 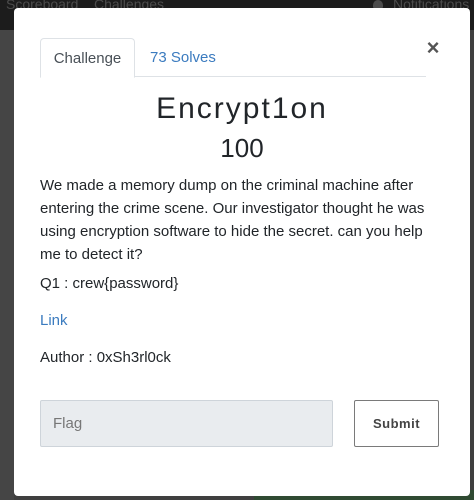 What do you see at coordinates (242, 108) in the screenshot?
I see `challenge-title: Encrypt1on` at bounding box center [242, 108].